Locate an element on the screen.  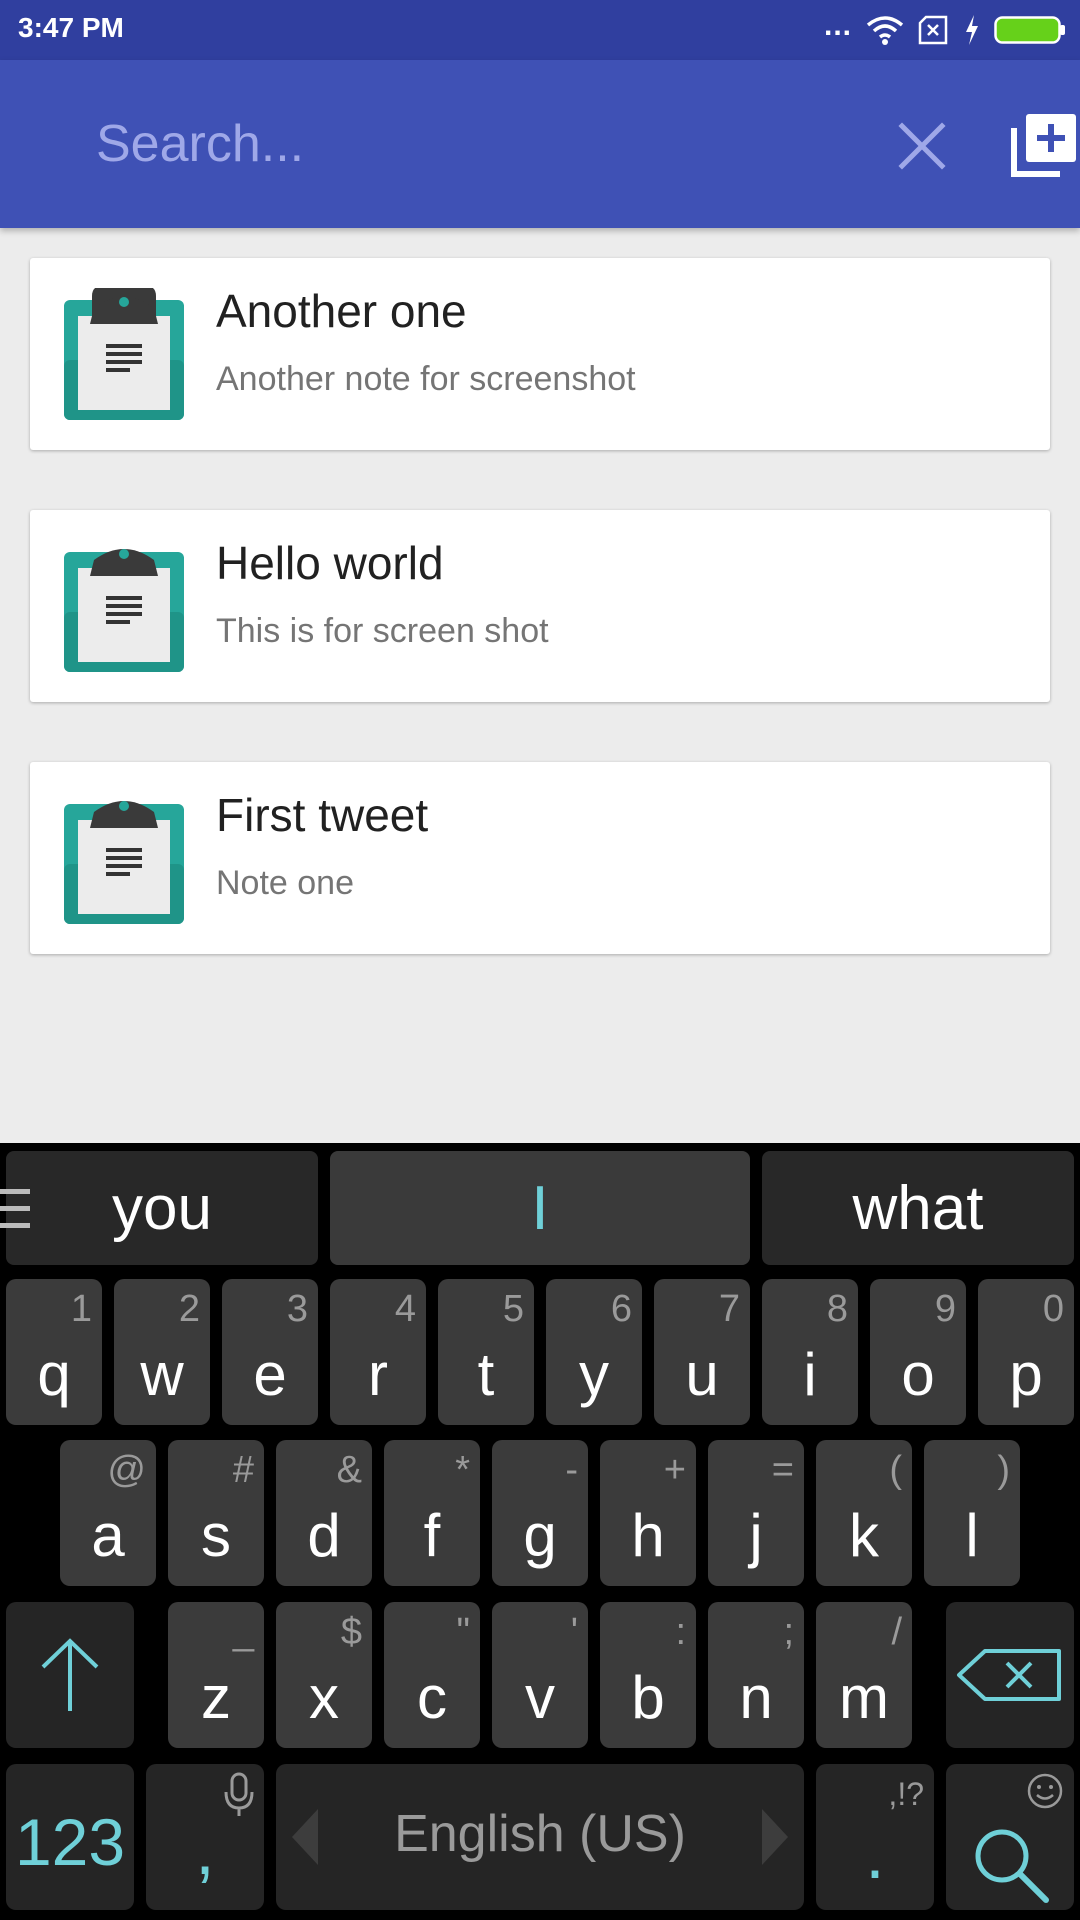
note-title: First tweet is located at coordinates (322, 815).